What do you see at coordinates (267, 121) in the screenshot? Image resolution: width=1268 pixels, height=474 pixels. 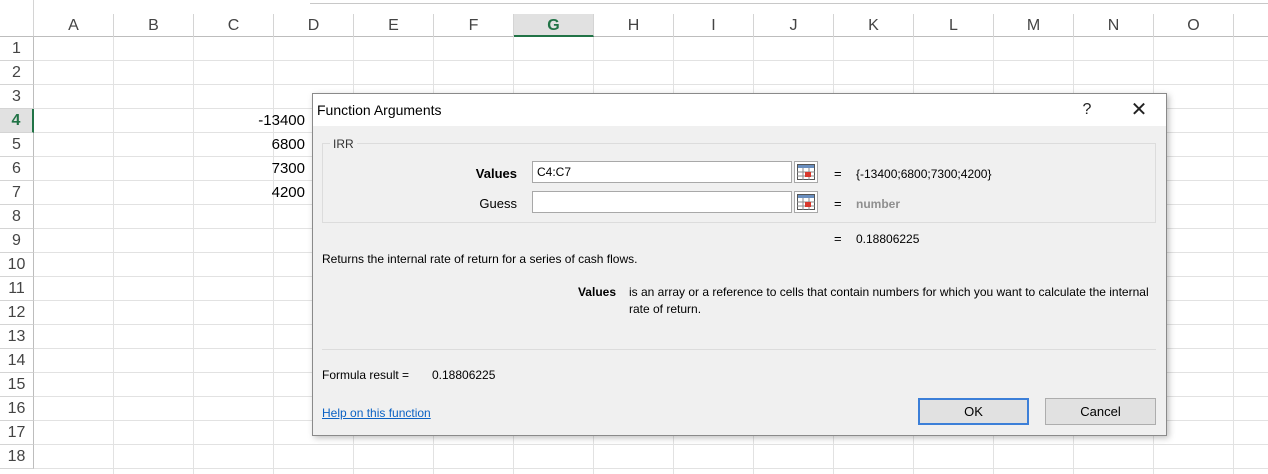 I see `cell-c4: -13400` at bounding box center [267, 121].